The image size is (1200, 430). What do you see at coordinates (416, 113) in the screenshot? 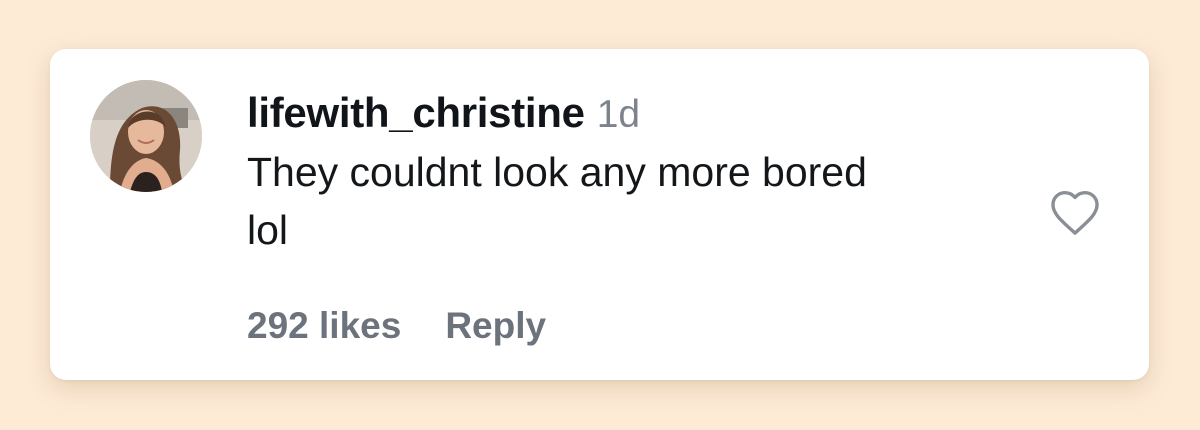
I see `username-link: lifewith_christine` at bounding box center [416, 113].